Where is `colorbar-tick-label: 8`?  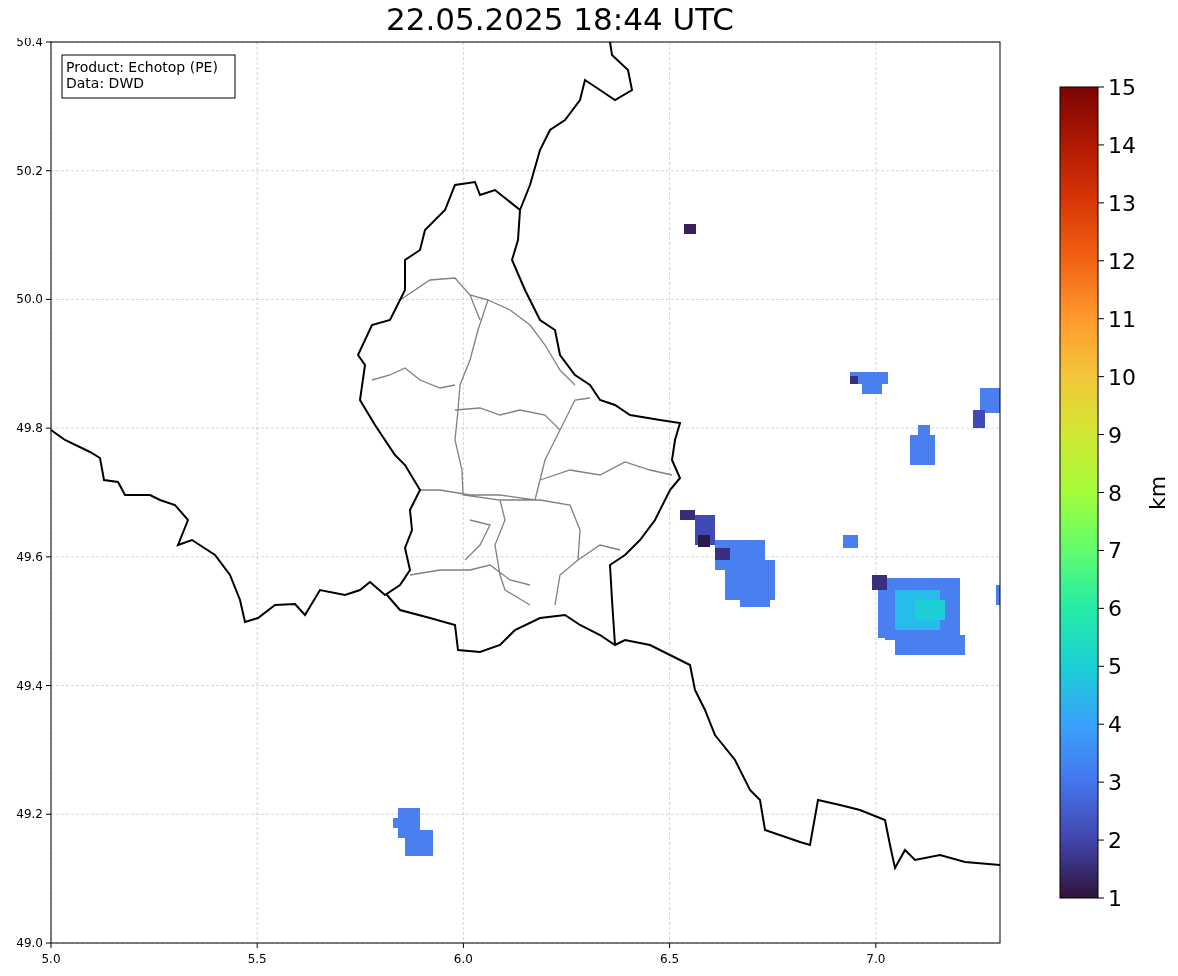
colorbar-tick-label: 8 is located at coordinates (1115, 493).